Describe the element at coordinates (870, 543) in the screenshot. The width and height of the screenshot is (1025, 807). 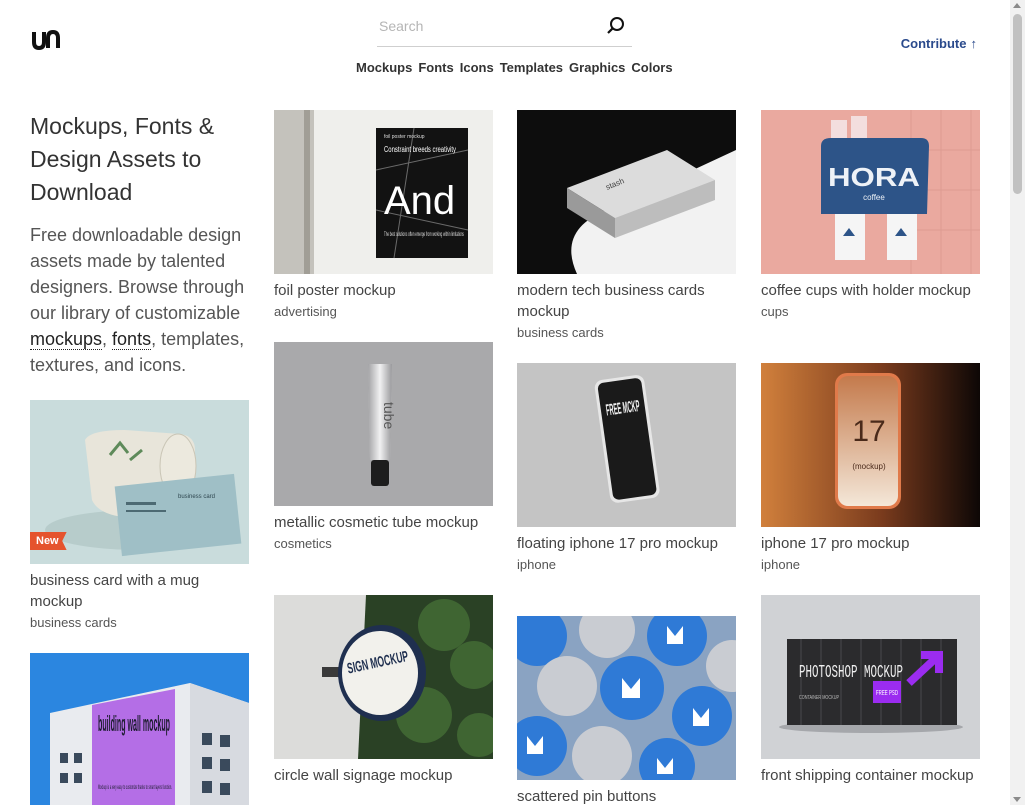
I see `card-title: iphone 17 pro mockup` at that location.